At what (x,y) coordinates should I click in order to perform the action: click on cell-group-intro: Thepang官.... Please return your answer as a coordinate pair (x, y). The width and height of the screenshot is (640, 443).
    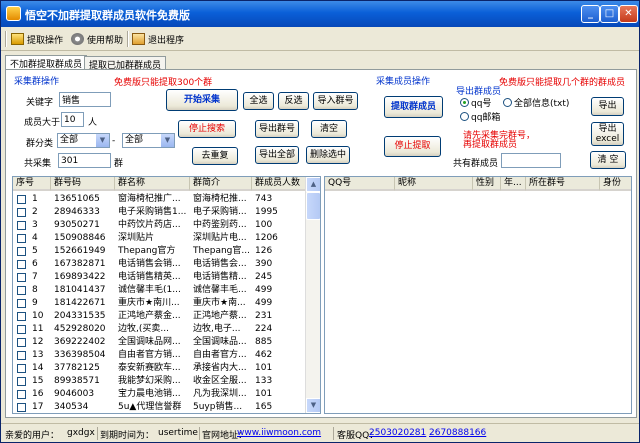
    Looking at the image, I should click on (221, 251).